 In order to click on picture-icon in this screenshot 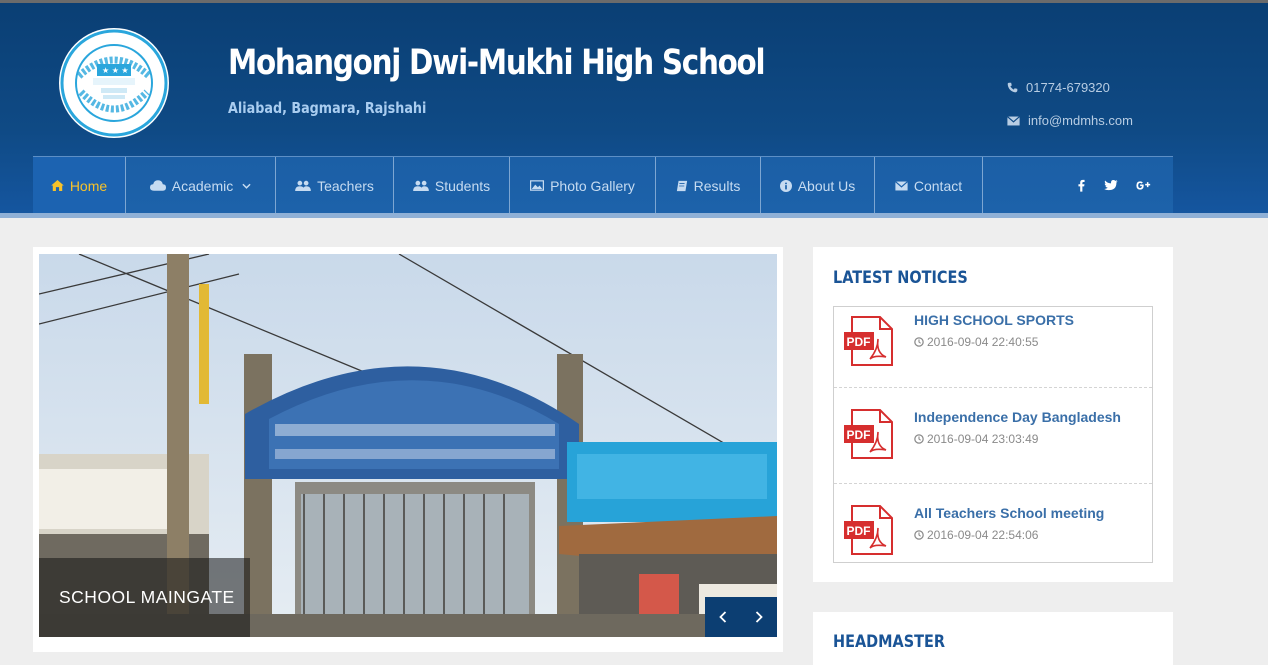, I will do `click(537, 185)`.